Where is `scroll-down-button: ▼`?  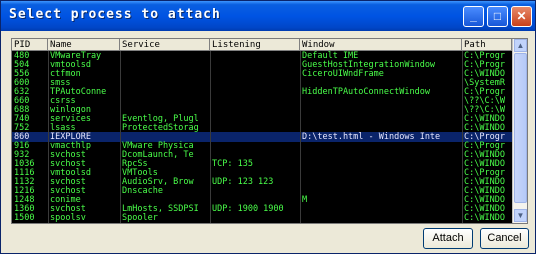 scroll-down-button: ▼ is located at coordinates (520, 215).